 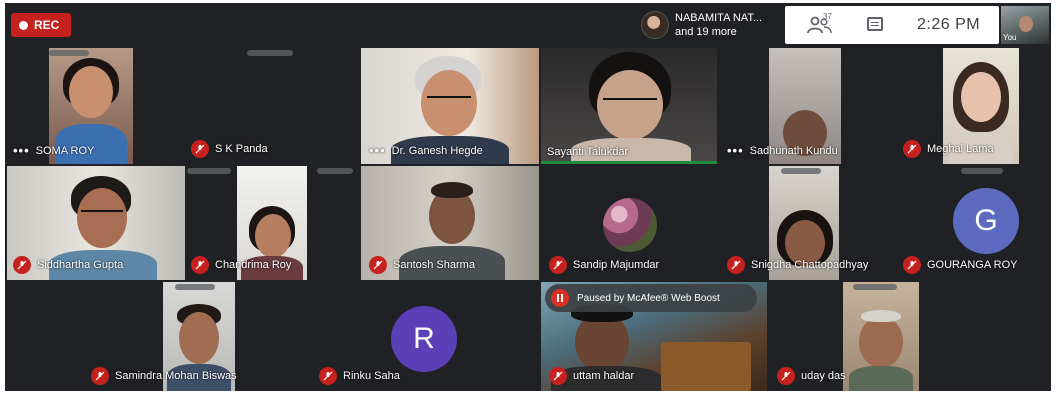 I want to click on participant-label: ••• SOMA ROY, so click(x=53, y=150).